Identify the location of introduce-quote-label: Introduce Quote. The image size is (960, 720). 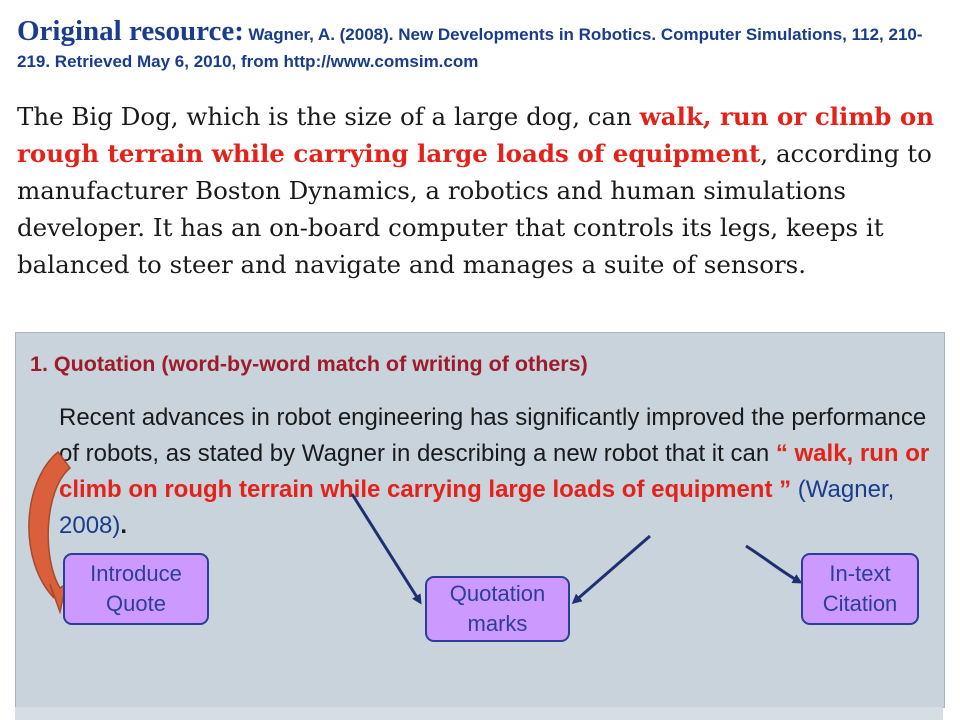
(136, 589).